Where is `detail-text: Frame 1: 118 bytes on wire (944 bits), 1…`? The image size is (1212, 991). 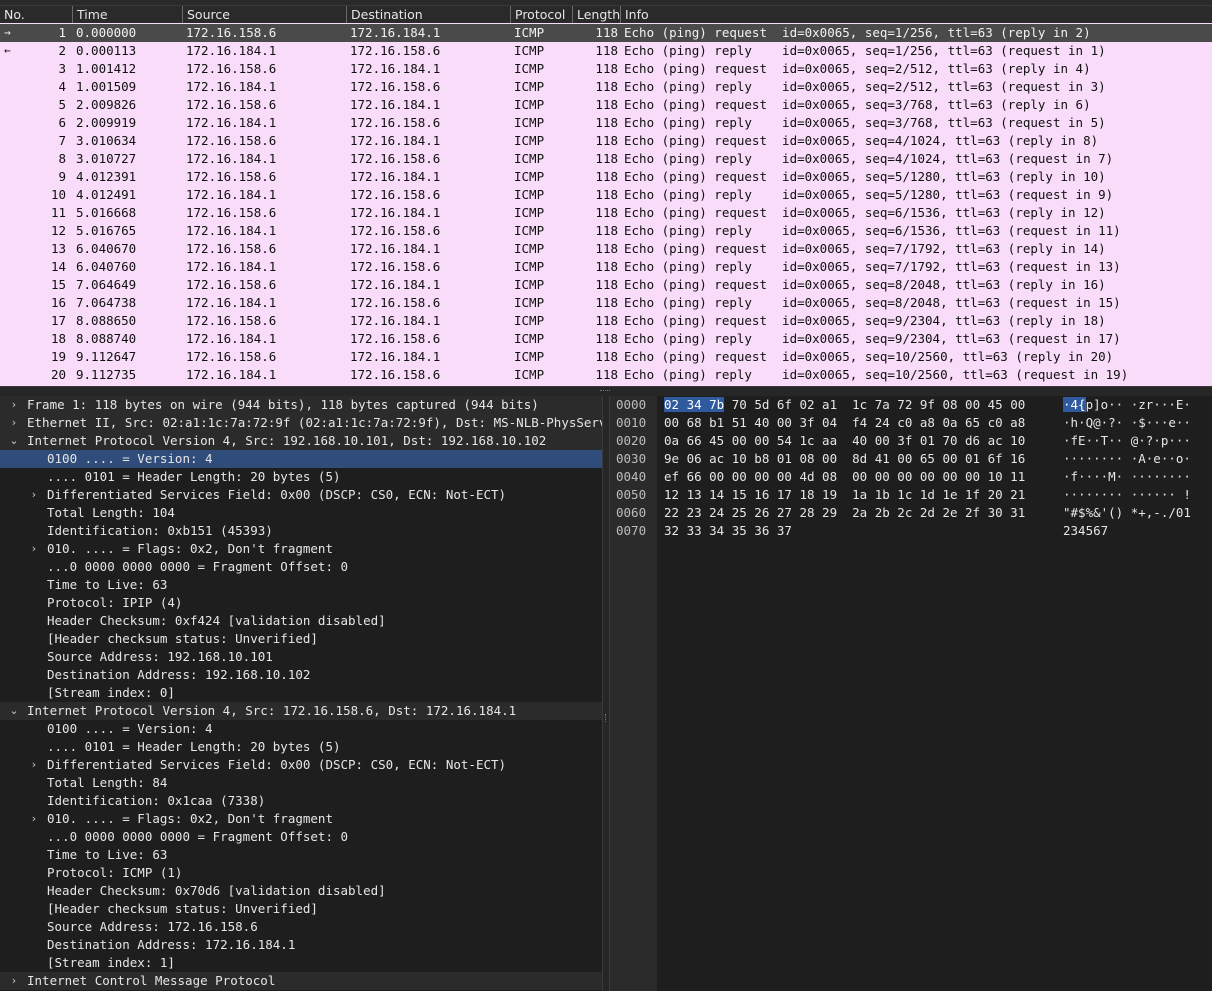
detail-text: Frame 1: 118 bytes on wire (944 bits), 1… is located at coordinates (283, 404).